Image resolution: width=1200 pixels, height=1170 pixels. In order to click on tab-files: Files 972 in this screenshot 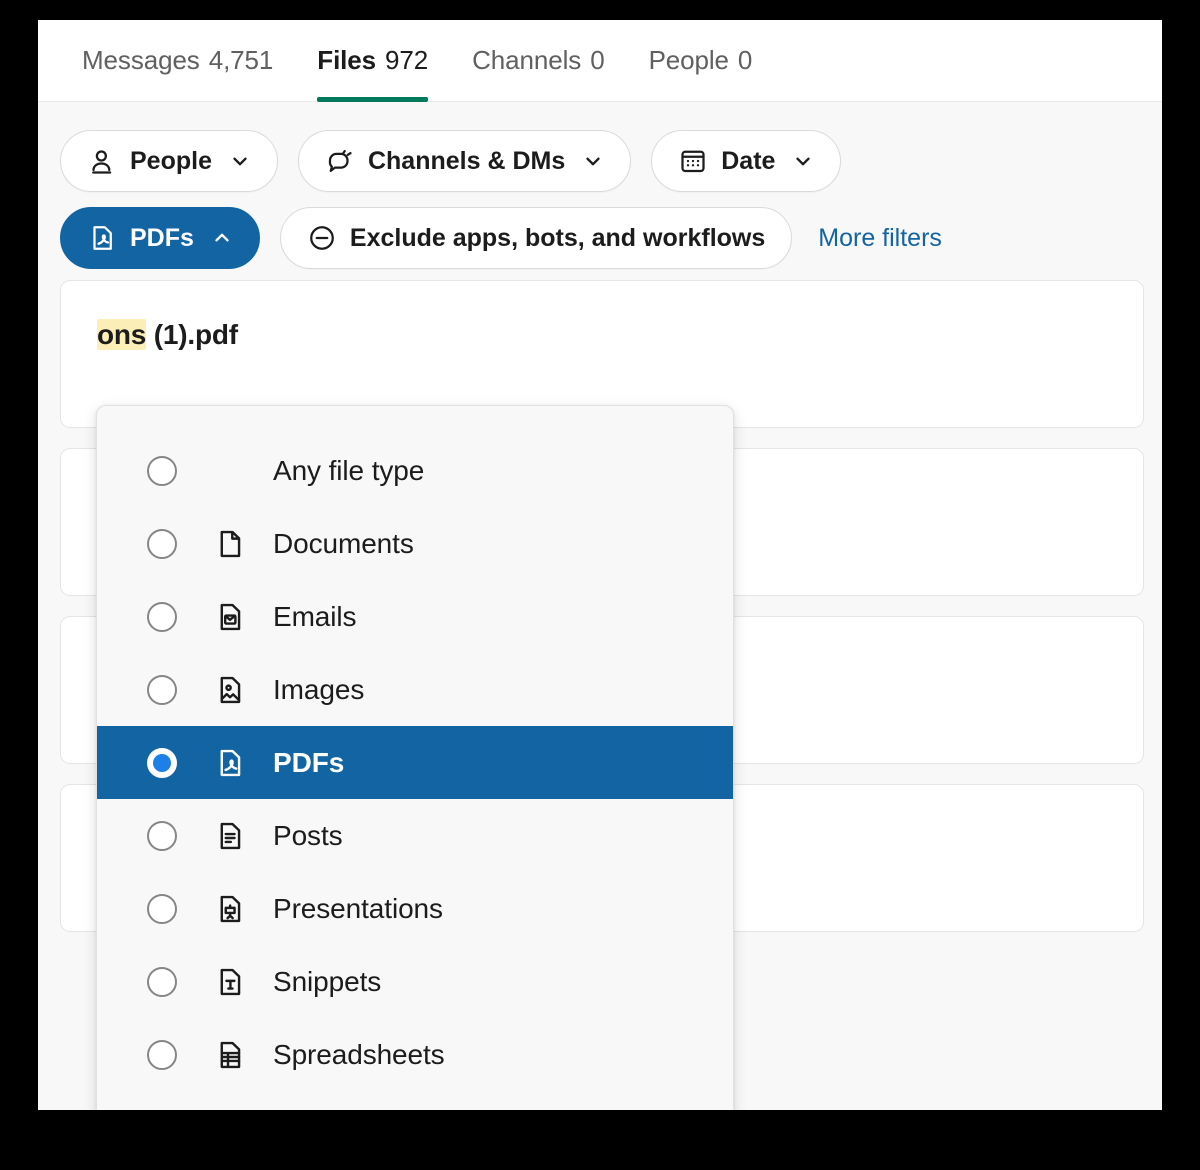, I will do `click(372, 61)`.